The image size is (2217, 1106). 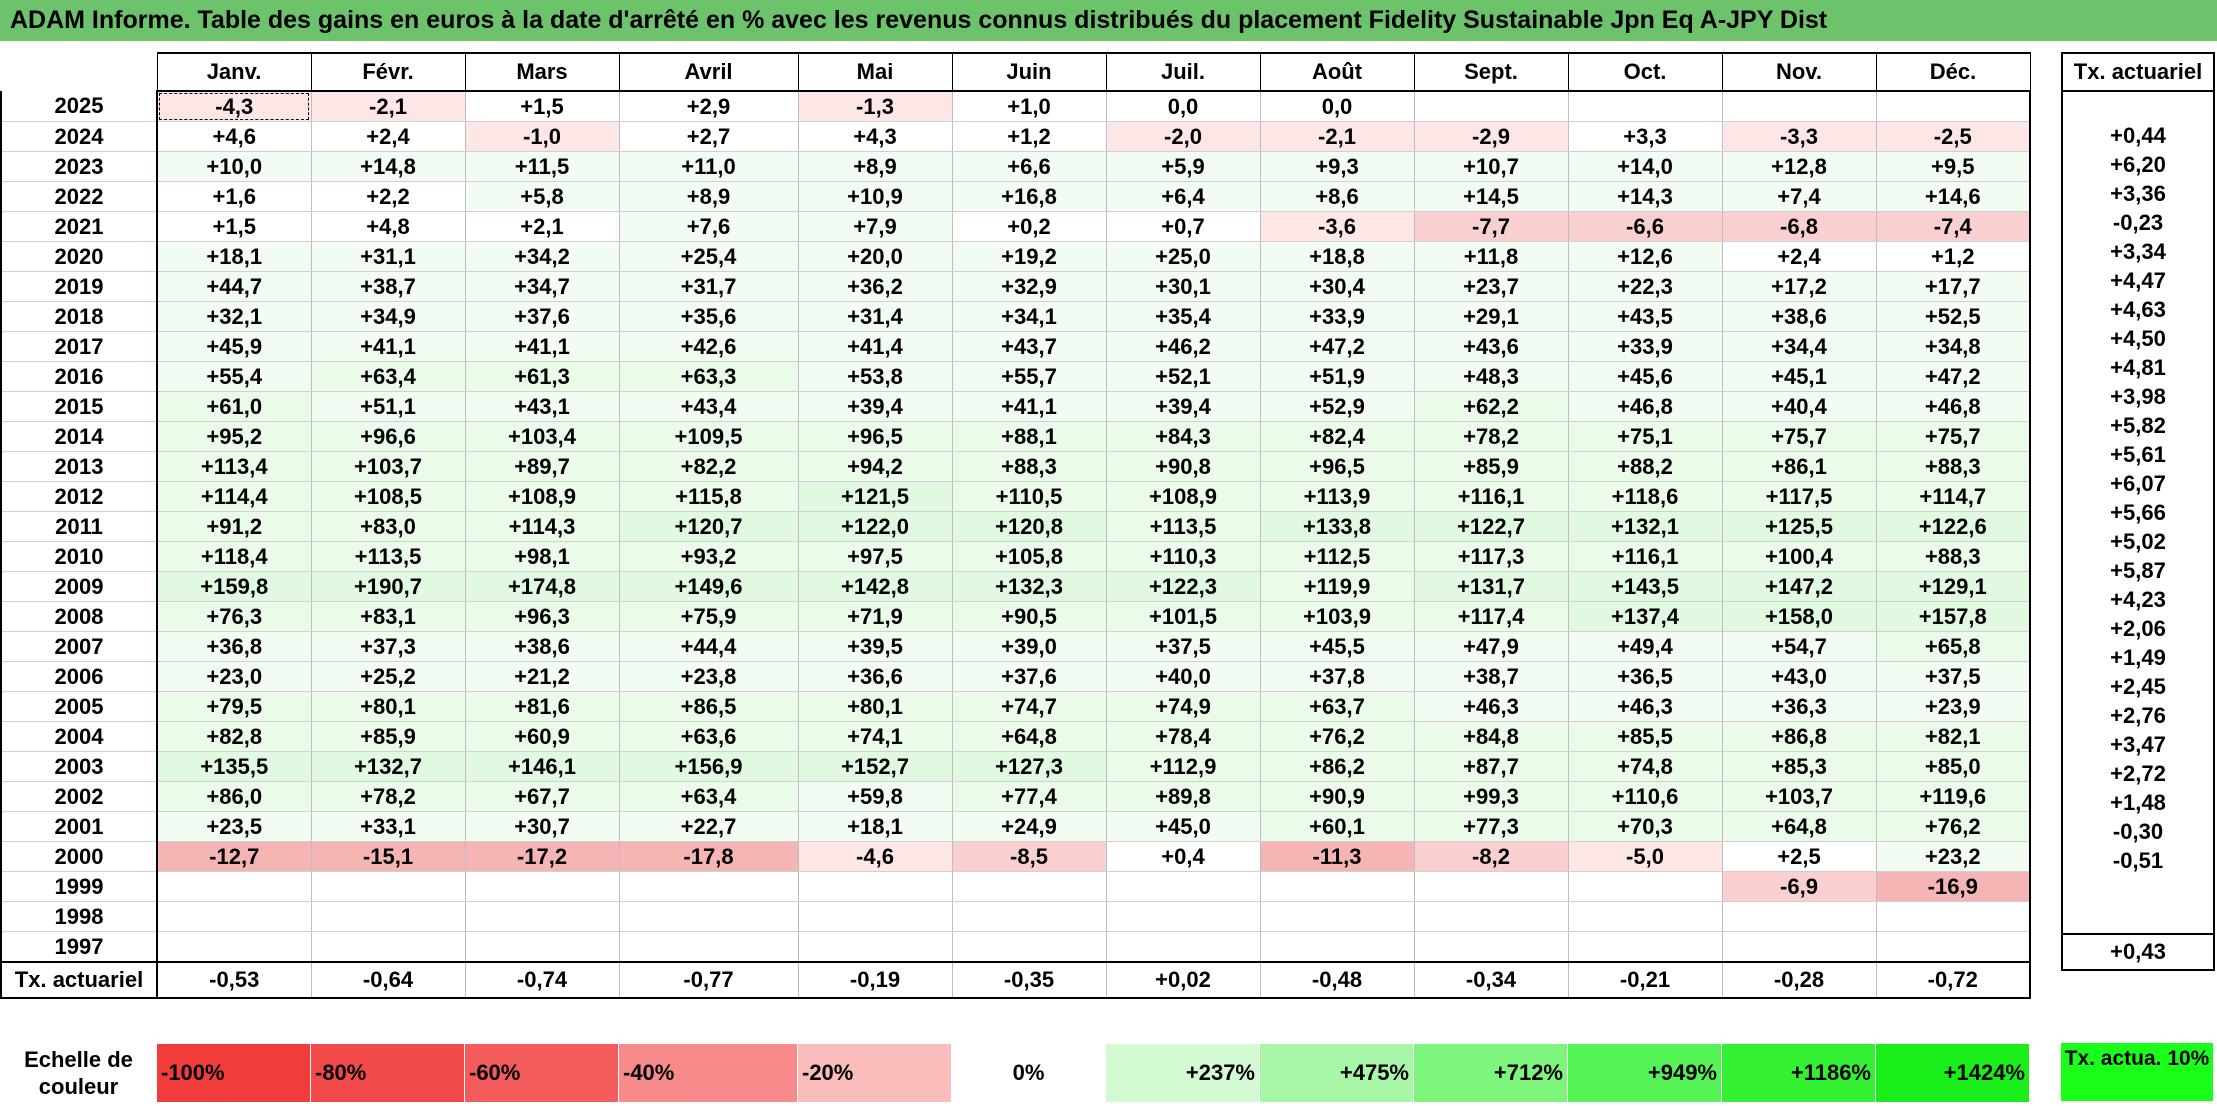 What do you see at coordinates (1799, 556) in the screenshot?
I see `gain-cell: +100,4` at bounding box center [1799, 556].